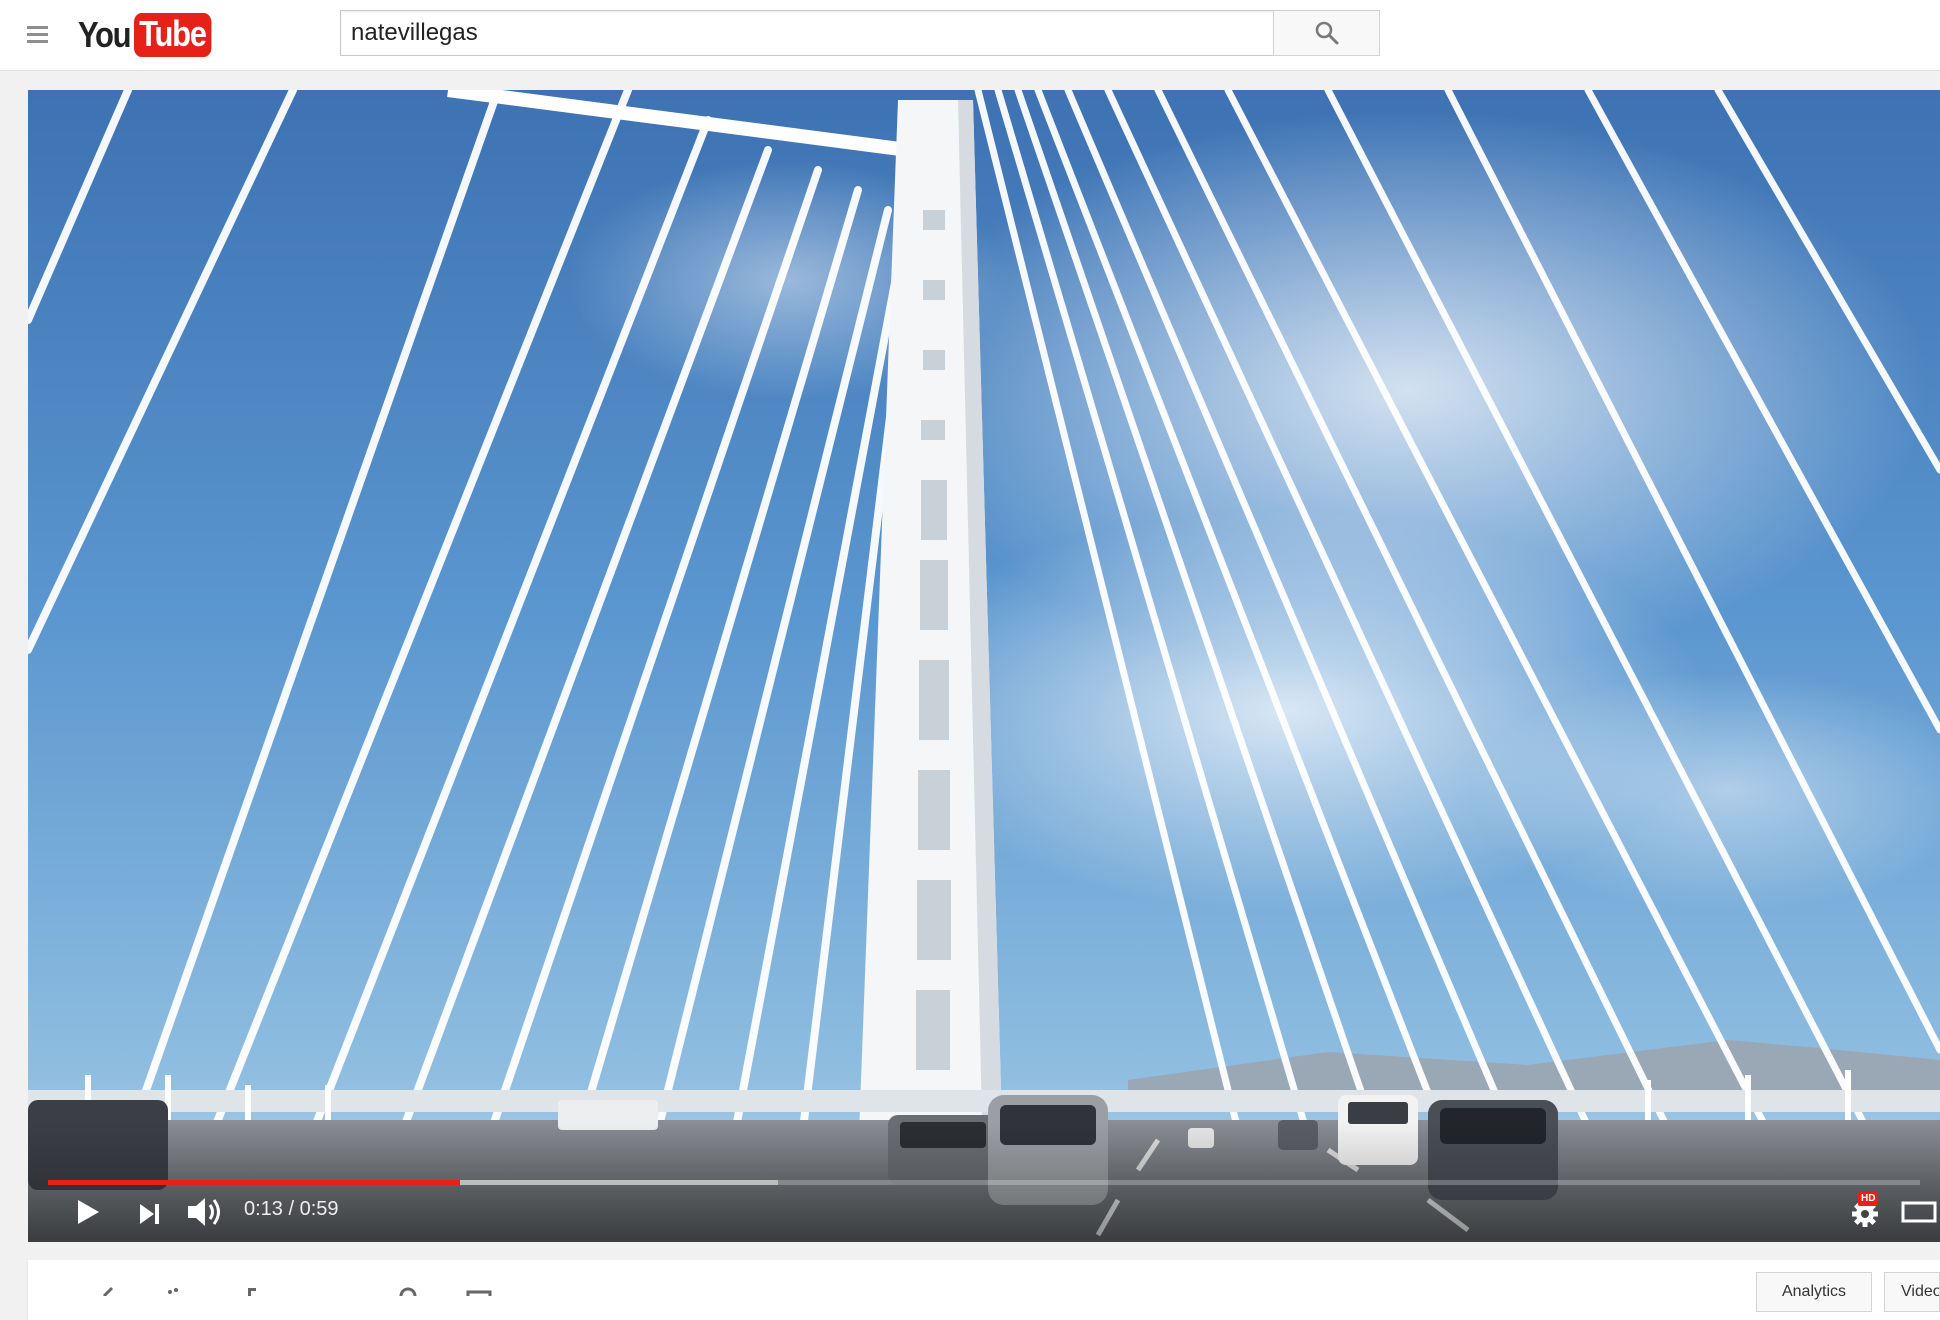  I want to click on masthead: You Tube, so click(970, 35).